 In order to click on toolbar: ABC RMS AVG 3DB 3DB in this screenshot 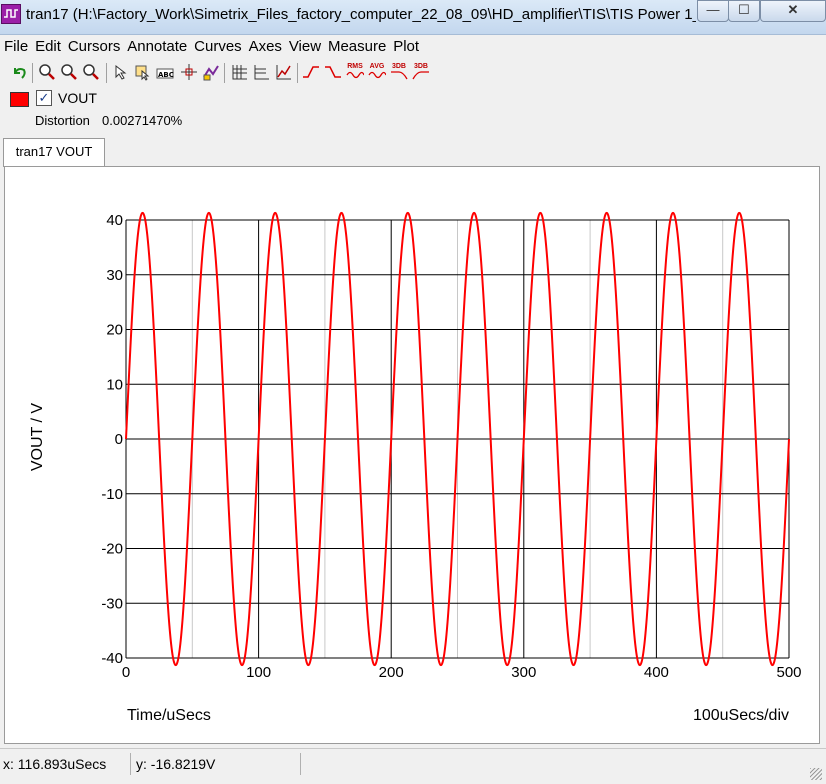, I will do `click(413, 73)`.